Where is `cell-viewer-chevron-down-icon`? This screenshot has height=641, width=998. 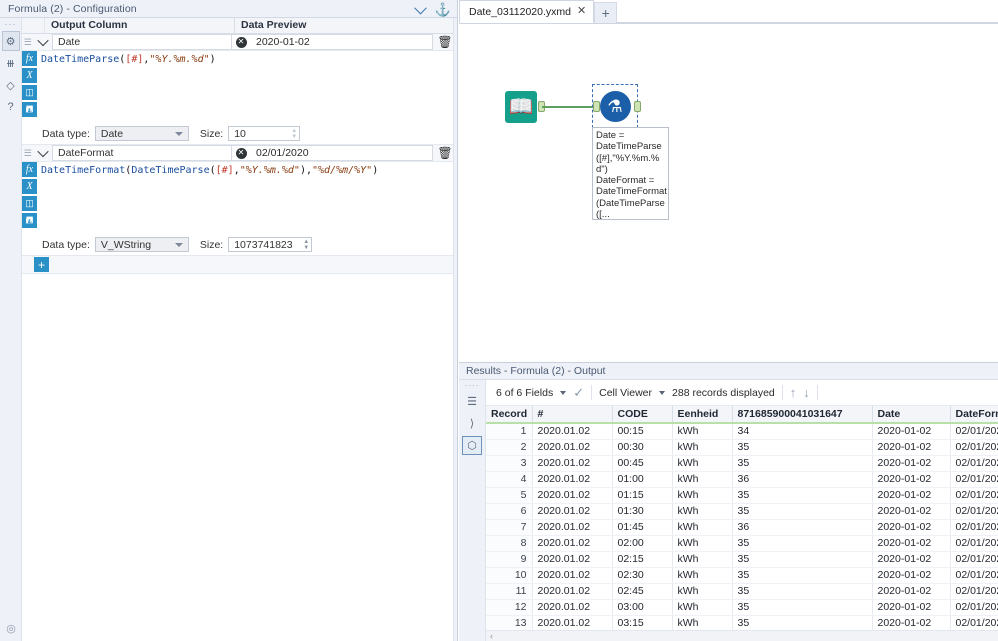
cell-viewer-chevron-down-icon is located at coordinates (662, 392).